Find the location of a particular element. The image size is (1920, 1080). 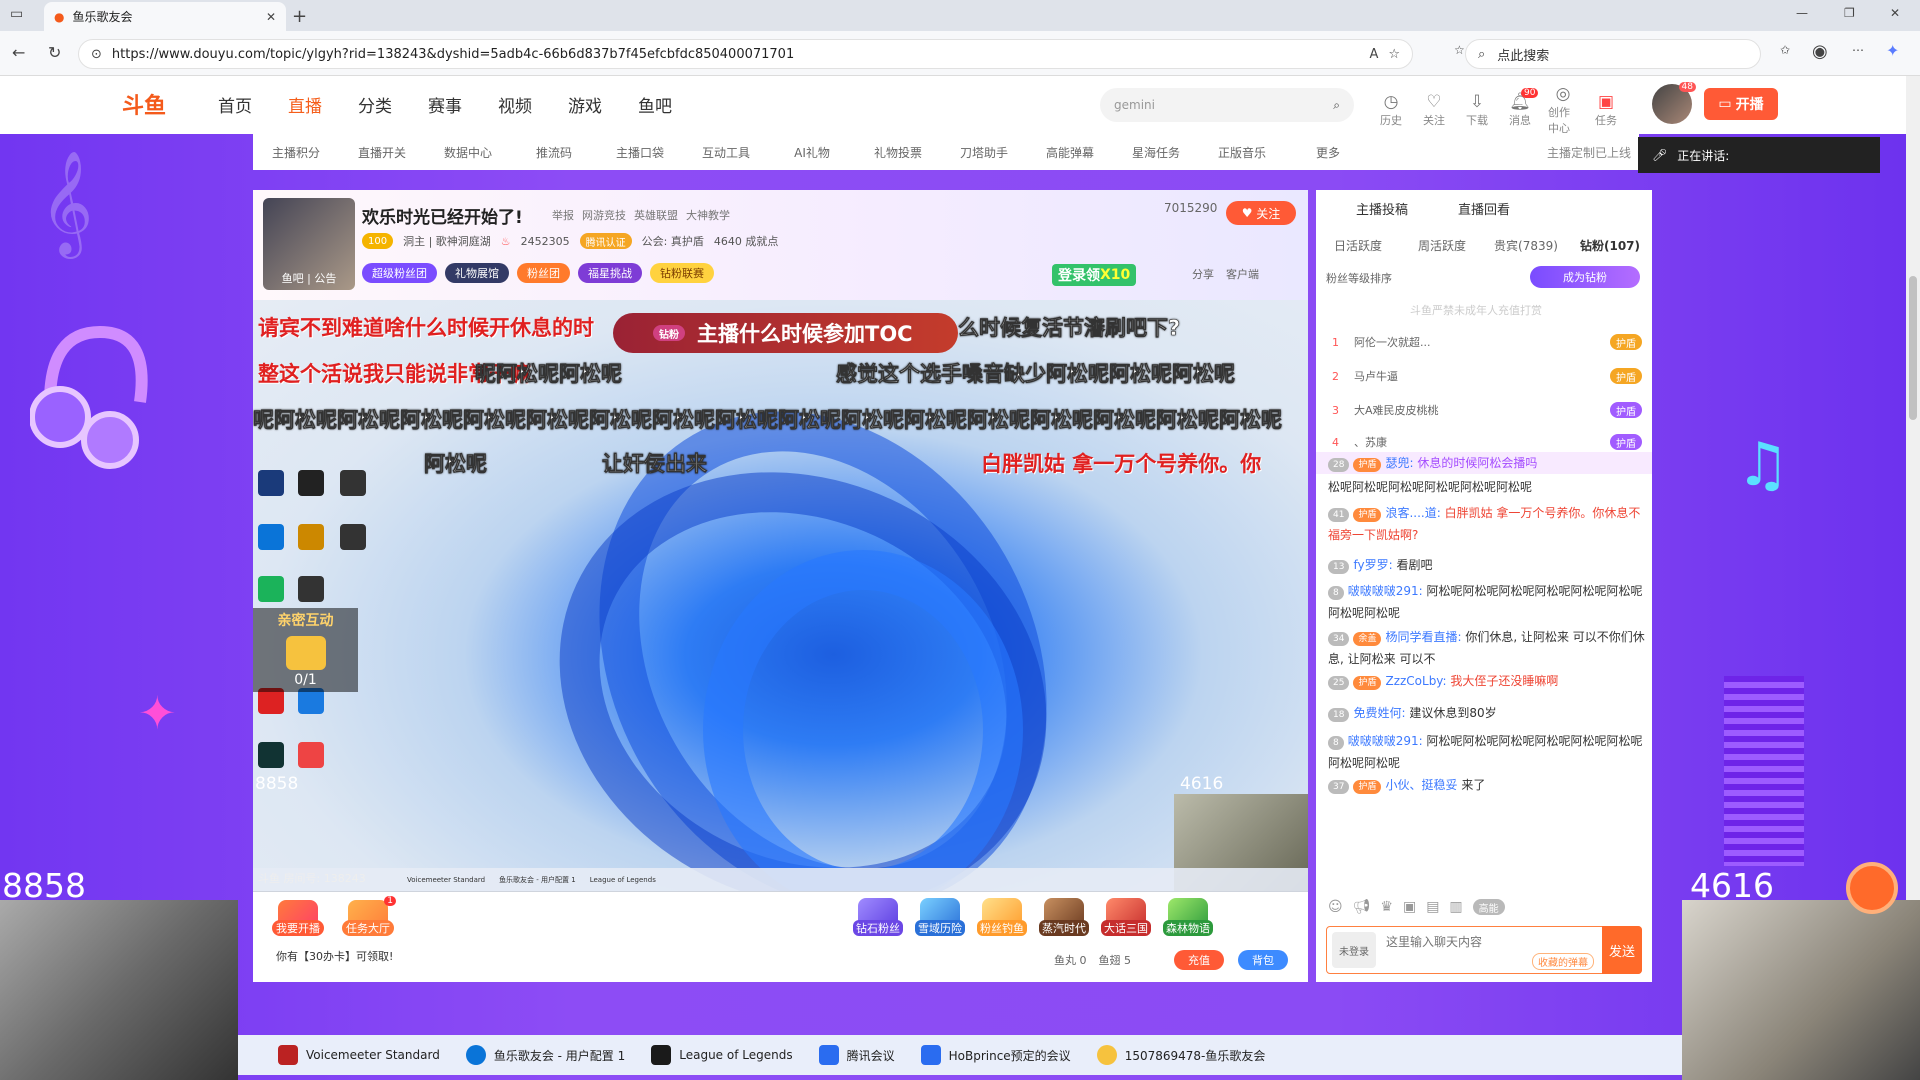

fan-icon: ▣ is located at coordinates (1409, 907).